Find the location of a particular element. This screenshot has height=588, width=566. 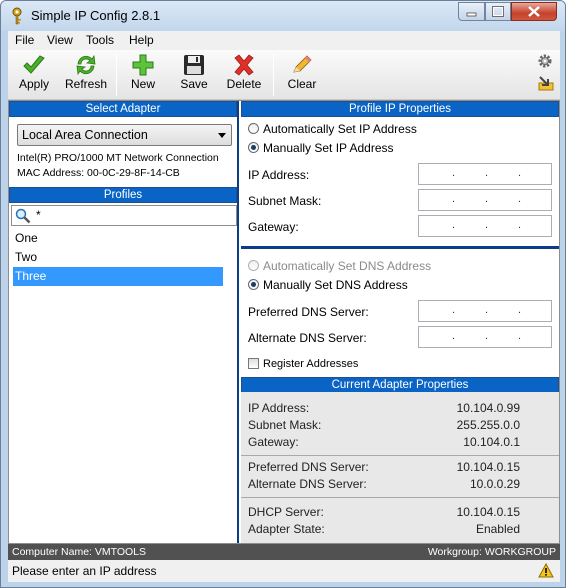

adapter-selected-value: Local Area Connection is located at coordinates (85, 135).